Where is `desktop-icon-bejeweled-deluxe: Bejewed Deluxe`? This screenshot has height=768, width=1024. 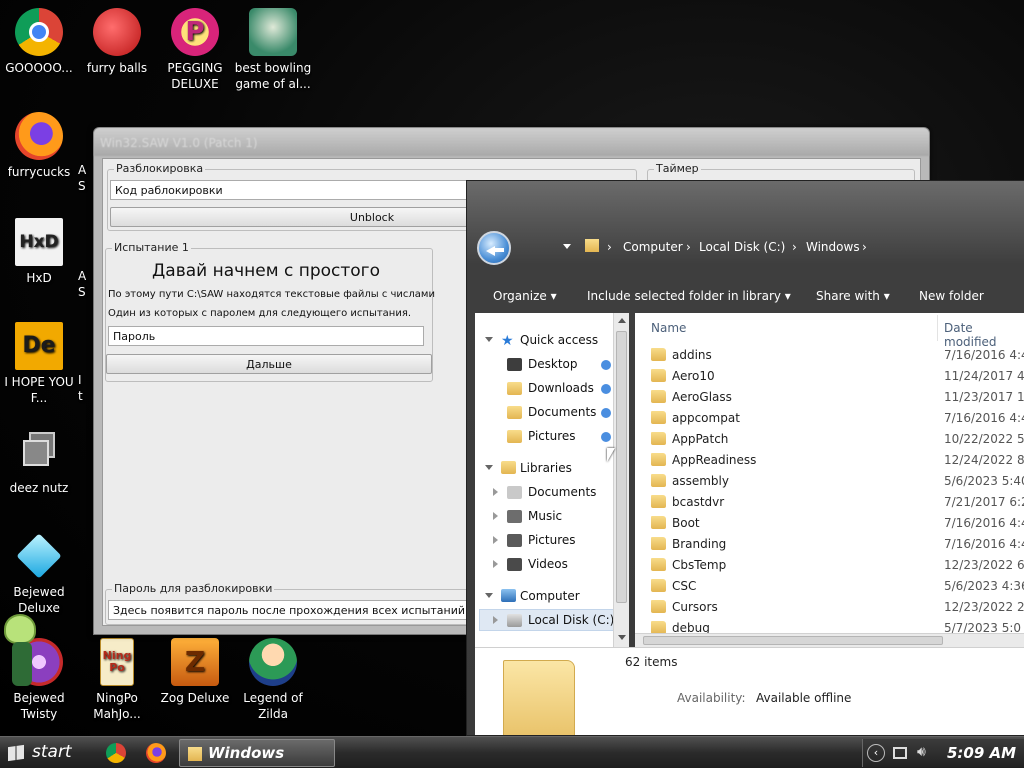
desktop-icon-bejeweled-deluxe: Bejewed Deluxe is located at coordinates (39, 574).